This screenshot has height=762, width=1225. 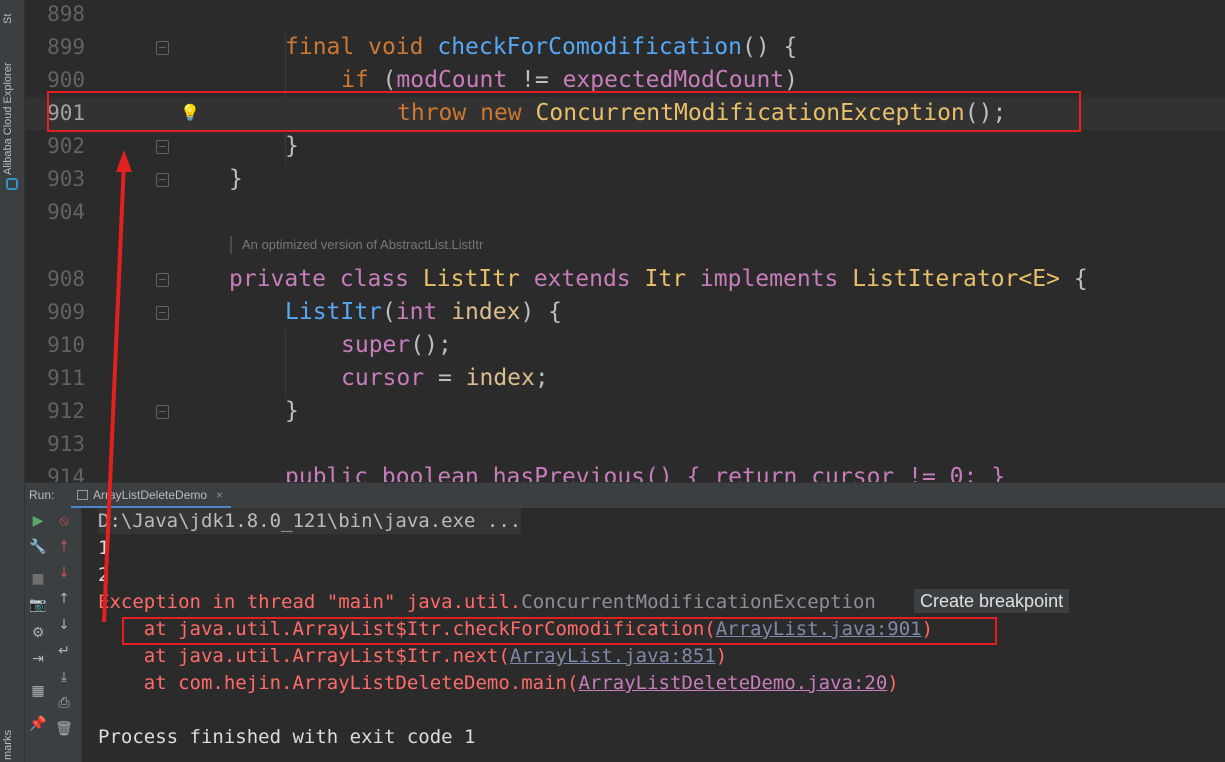 I want to click on code-text: final void checkForComodification() {, so click(x=541, y=47).